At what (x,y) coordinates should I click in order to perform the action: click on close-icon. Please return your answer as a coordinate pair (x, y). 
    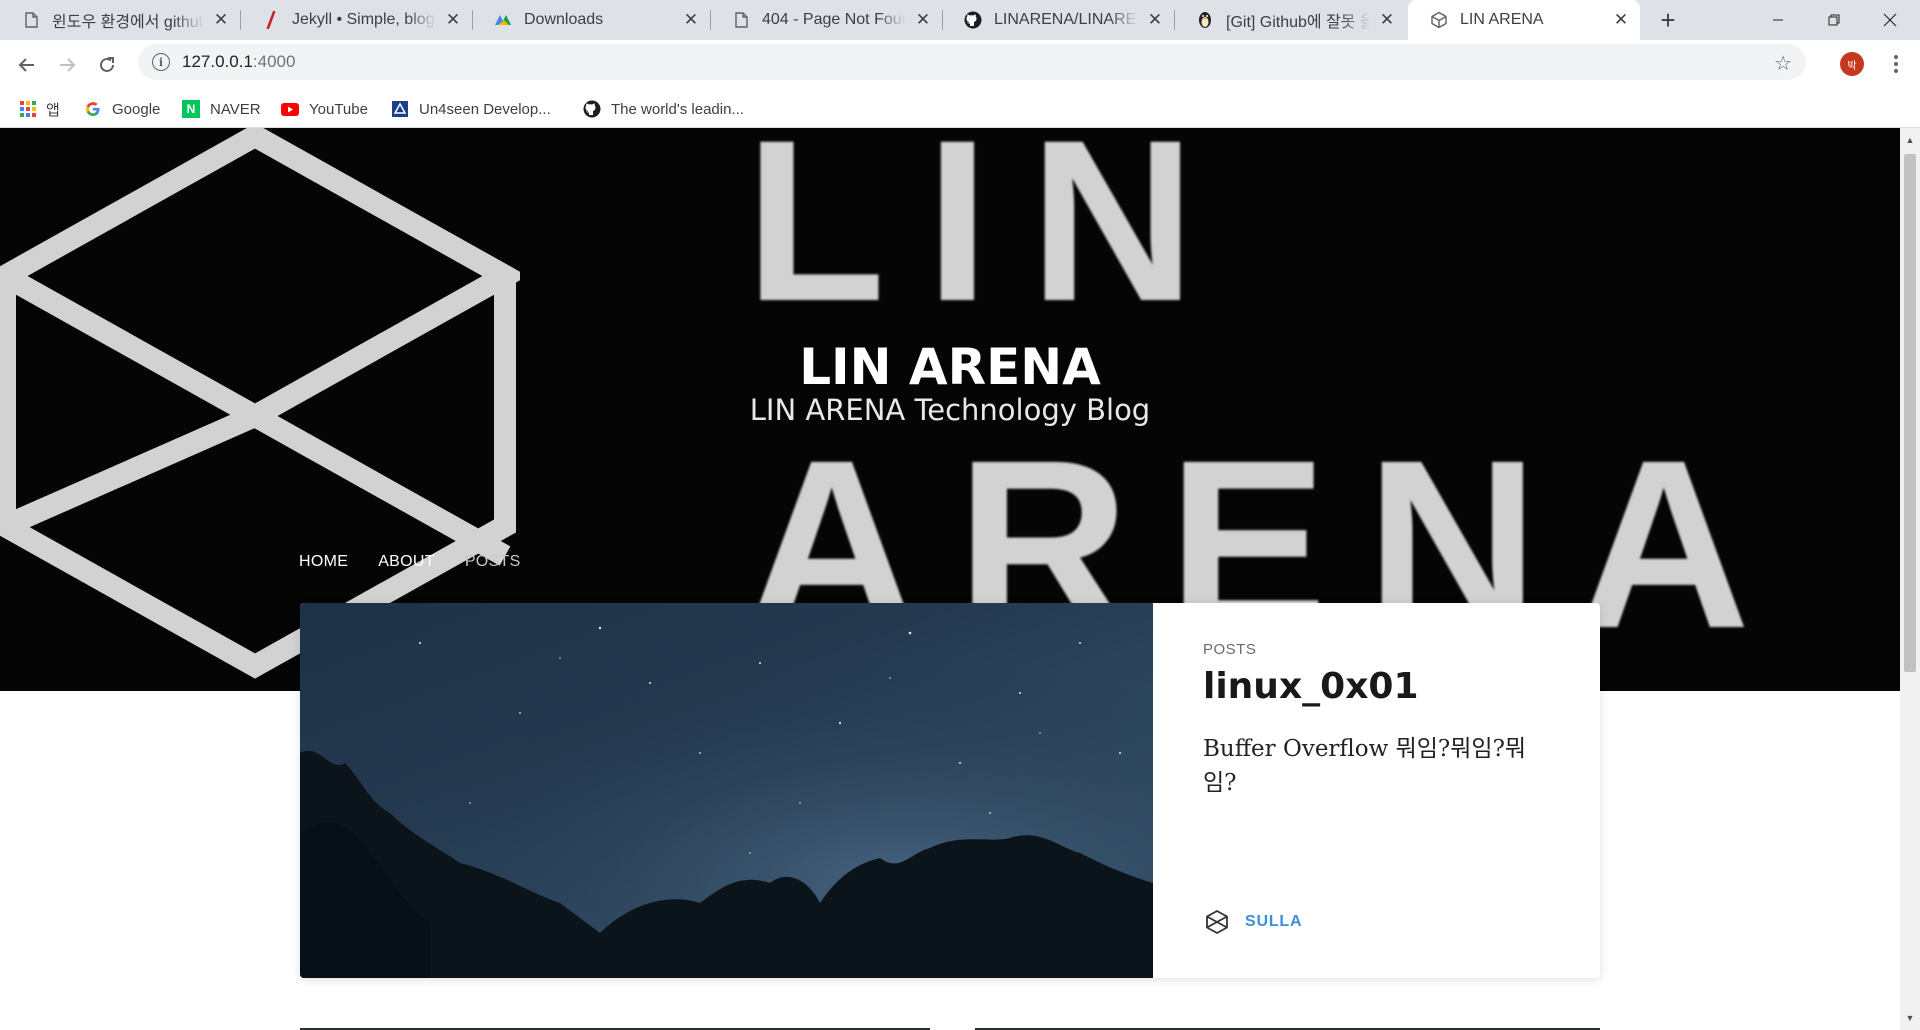
    Looking at the image, I should click on (1890, 20).